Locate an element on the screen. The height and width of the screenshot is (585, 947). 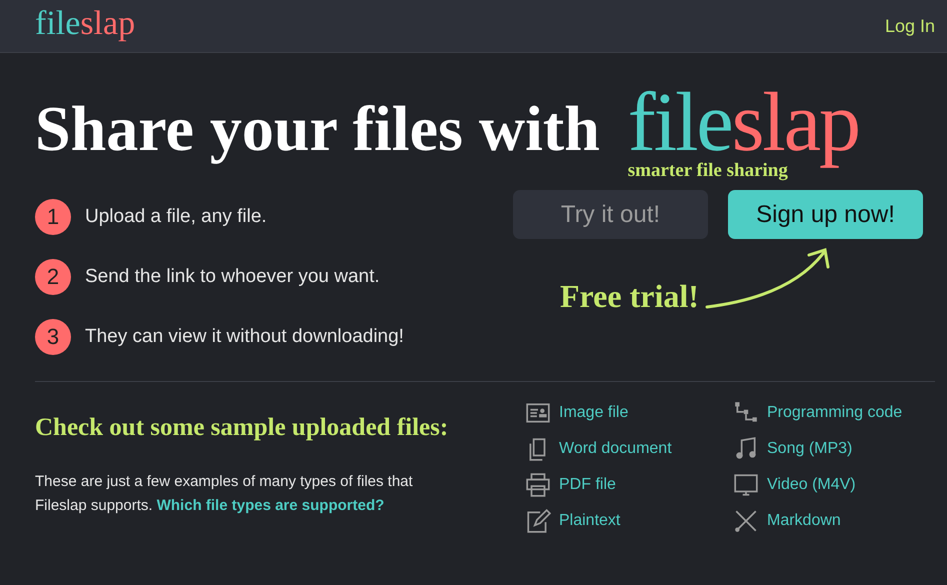
file-link: Markdown is located at coordinates (804, 521).